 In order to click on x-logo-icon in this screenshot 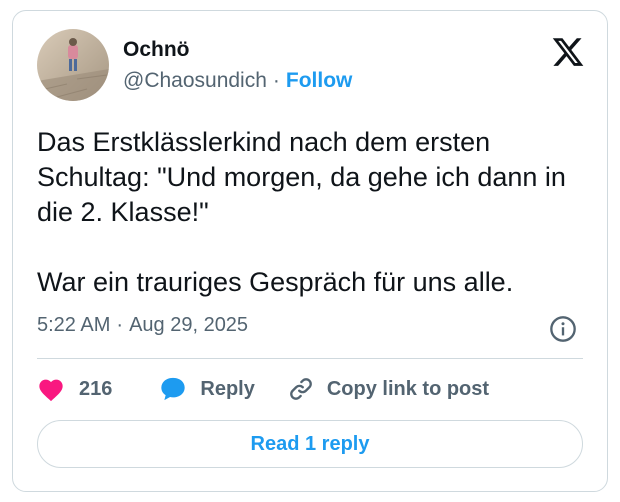, I will do `click(568, 52)`.